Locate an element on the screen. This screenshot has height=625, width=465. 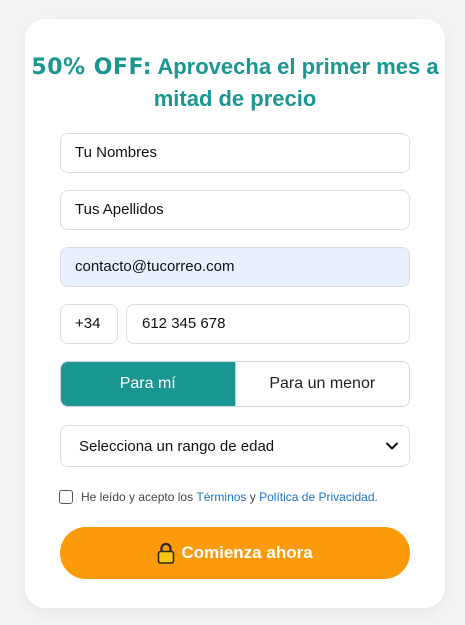
start-now-button: Comienza ahora is located at coordinates (235, 553).